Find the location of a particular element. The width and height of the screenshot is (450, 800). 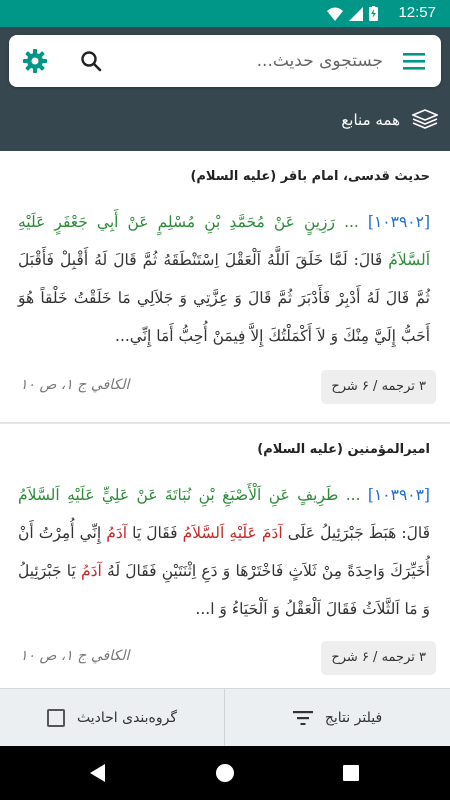

home-icon is located at coordinates (225, 773).